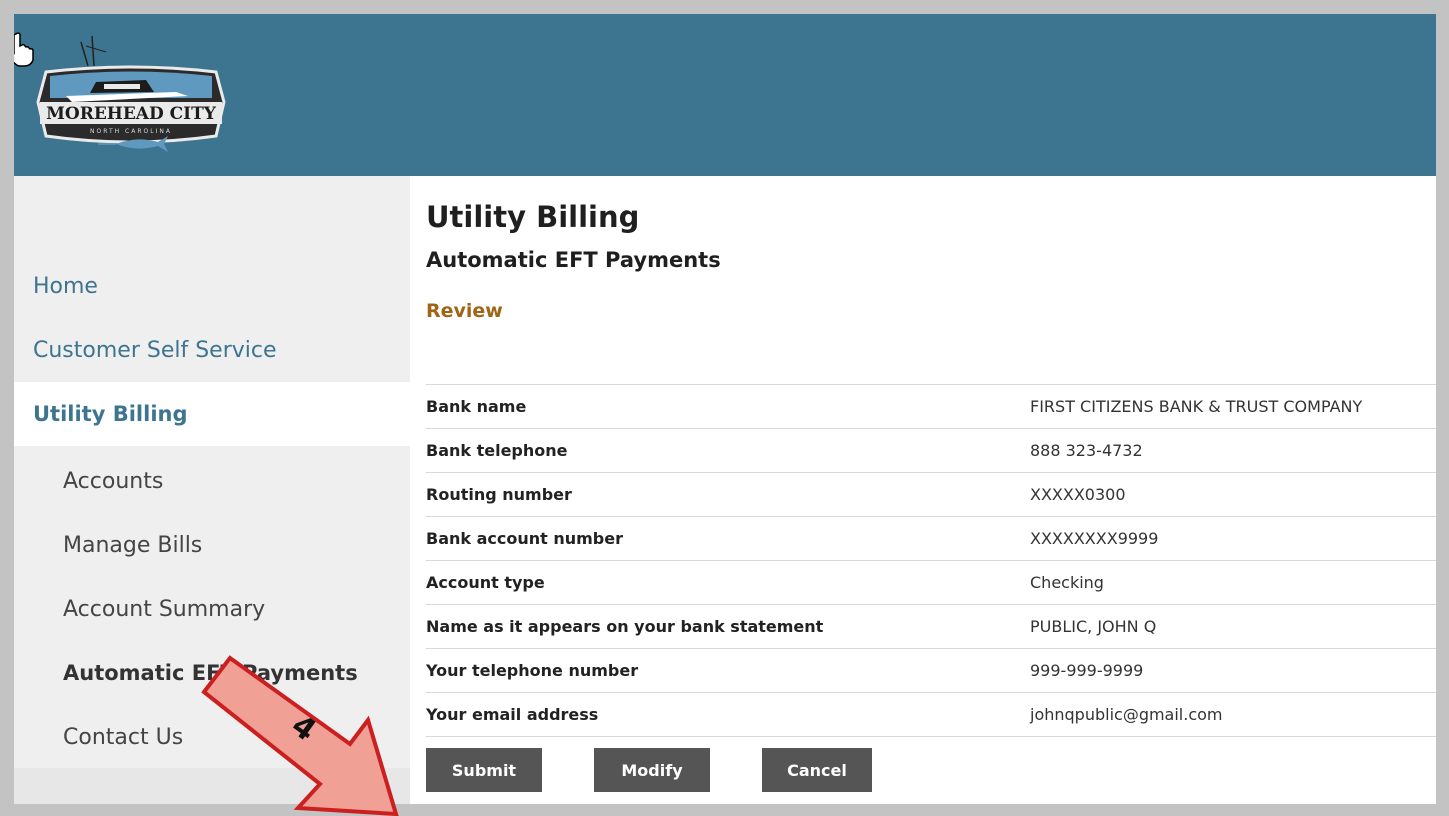  I want to click on table-row: Your email address johnqpublic@gmail.com, so click(931, 714).